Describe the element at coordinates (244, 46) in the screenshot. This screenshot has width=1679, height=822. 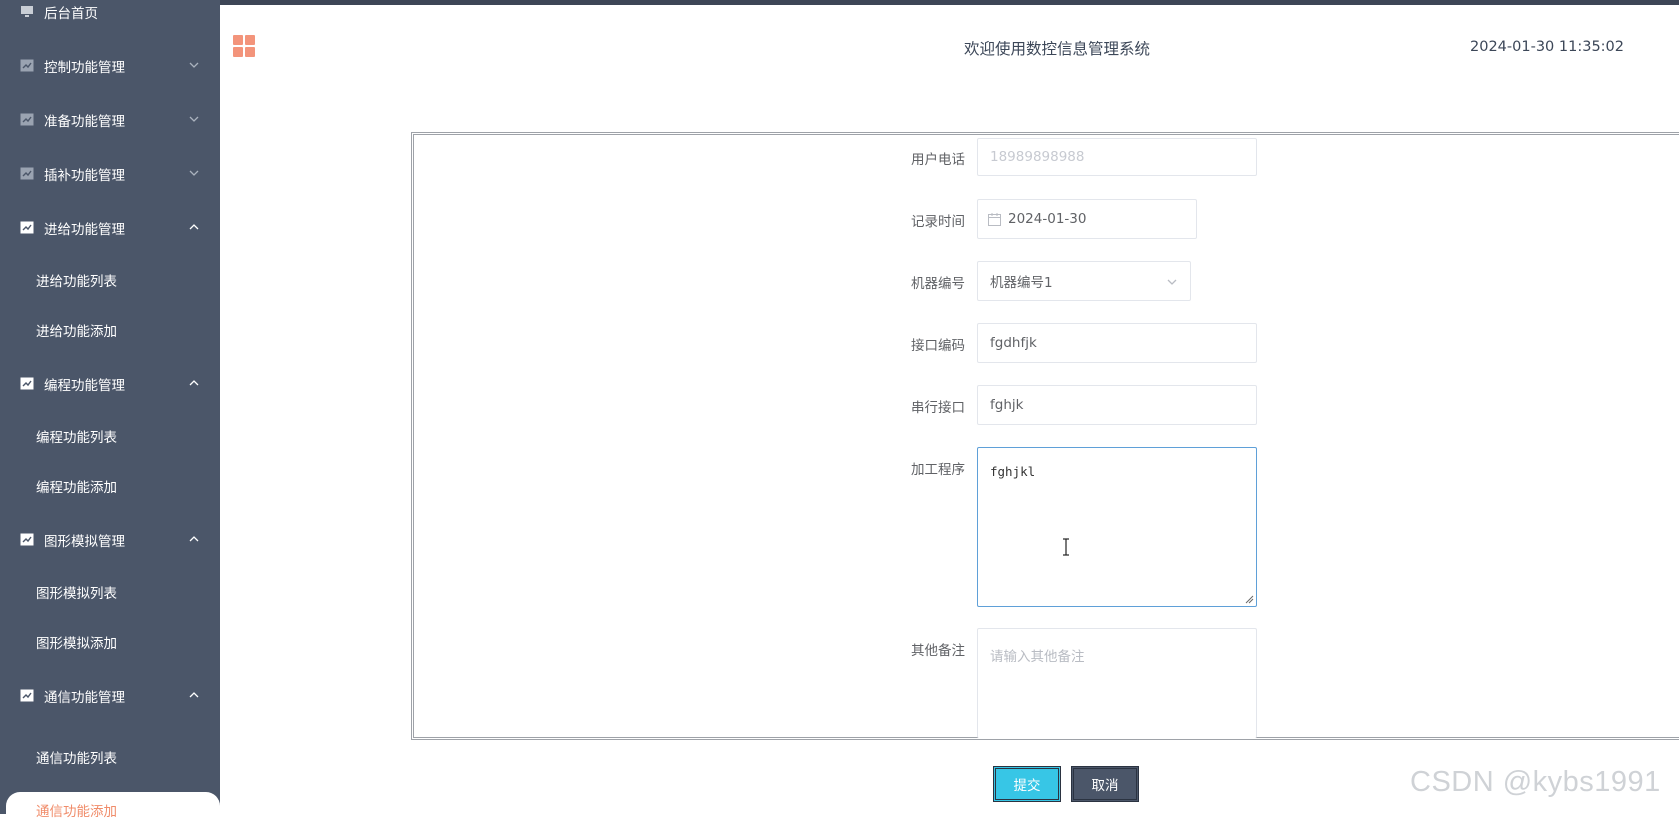
I see `grid-menu-icon` at that location.